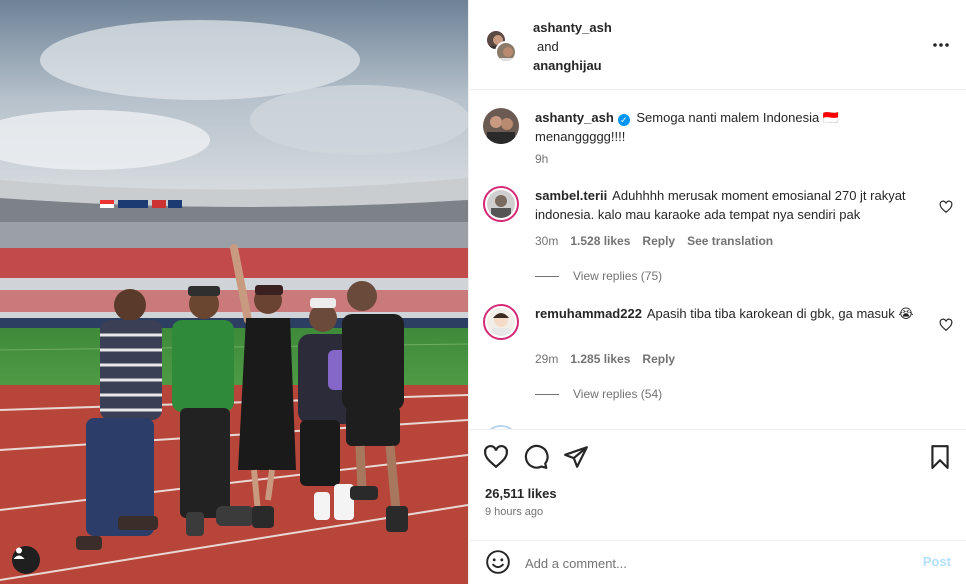  What do you see at coordinates (536, 457) in the screenshot?
I see `comment-icon` at bounding box center [536, 457].